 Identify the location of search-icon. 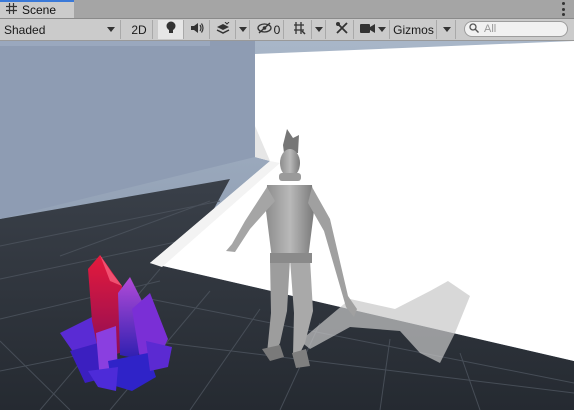
(474, 29).